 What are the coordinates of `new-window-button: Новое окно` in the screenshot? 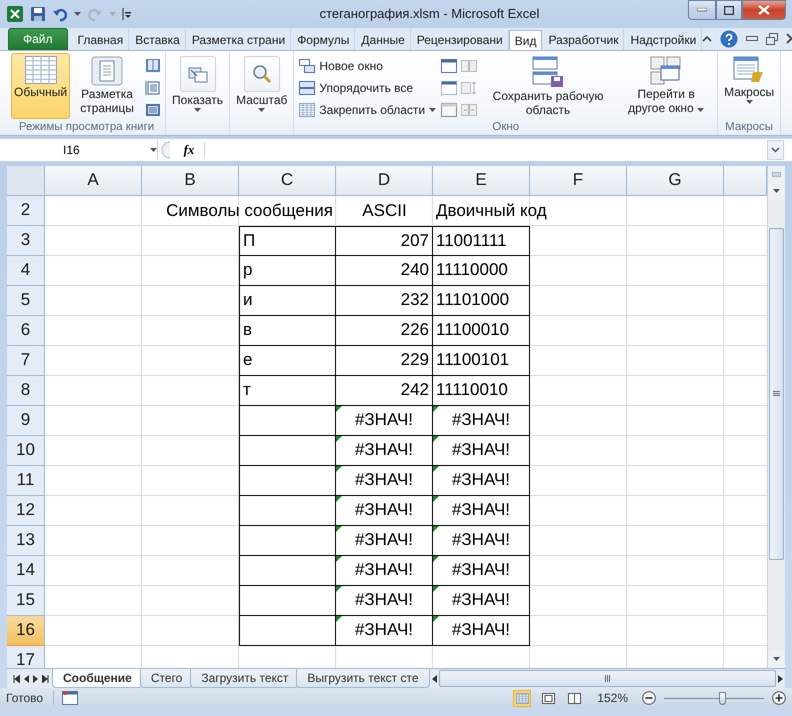 It's located at (367, 65).